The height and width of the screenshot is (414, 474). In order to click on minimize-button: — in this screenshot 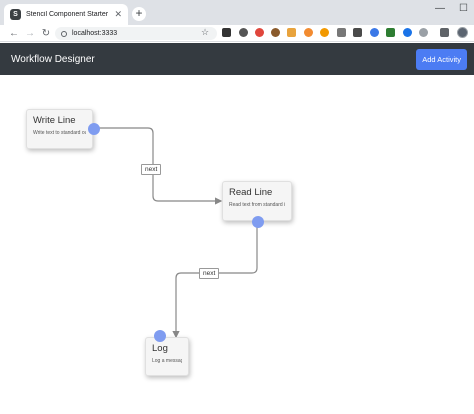, I will do `click(440, 8)`.